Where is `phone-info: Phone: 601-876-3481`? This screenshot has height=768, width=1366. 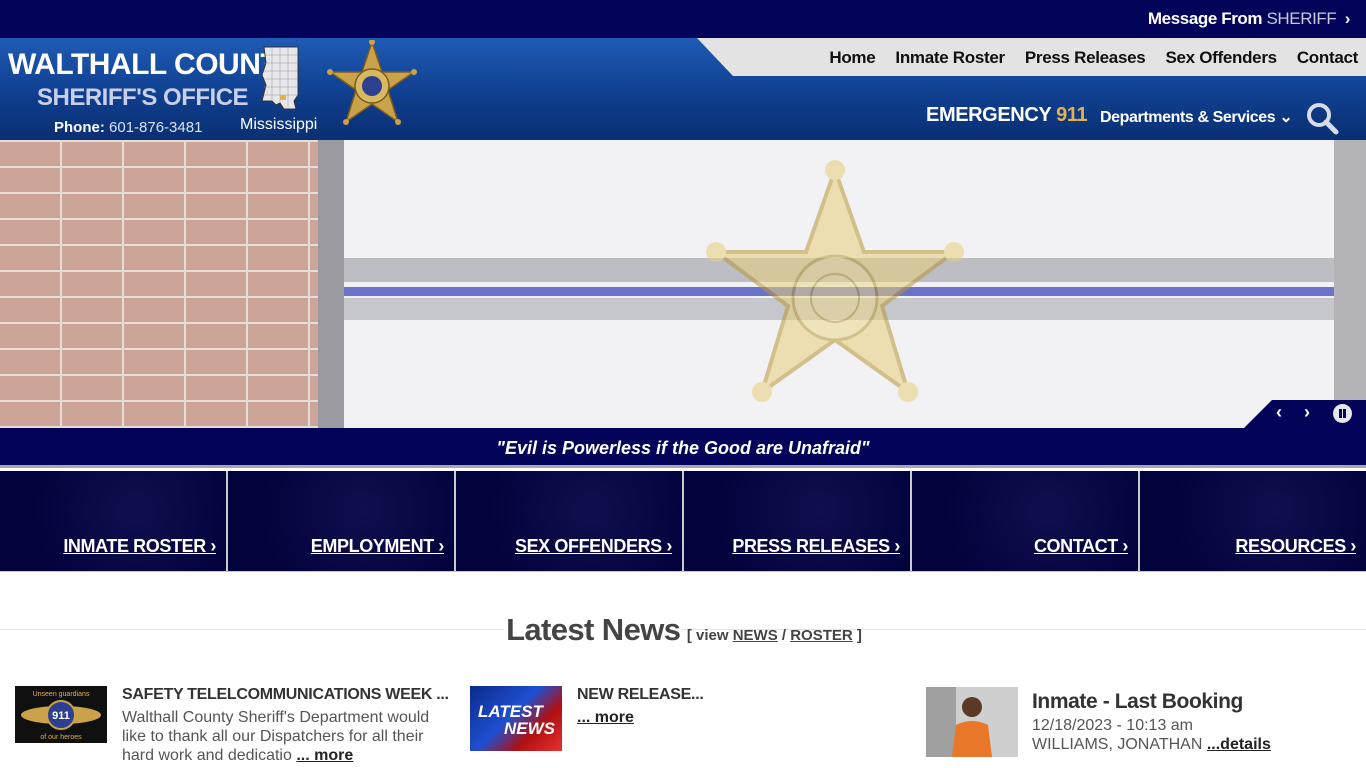 phone-info: Phone: 601-876-3481 is located at coordinates (128, 127).